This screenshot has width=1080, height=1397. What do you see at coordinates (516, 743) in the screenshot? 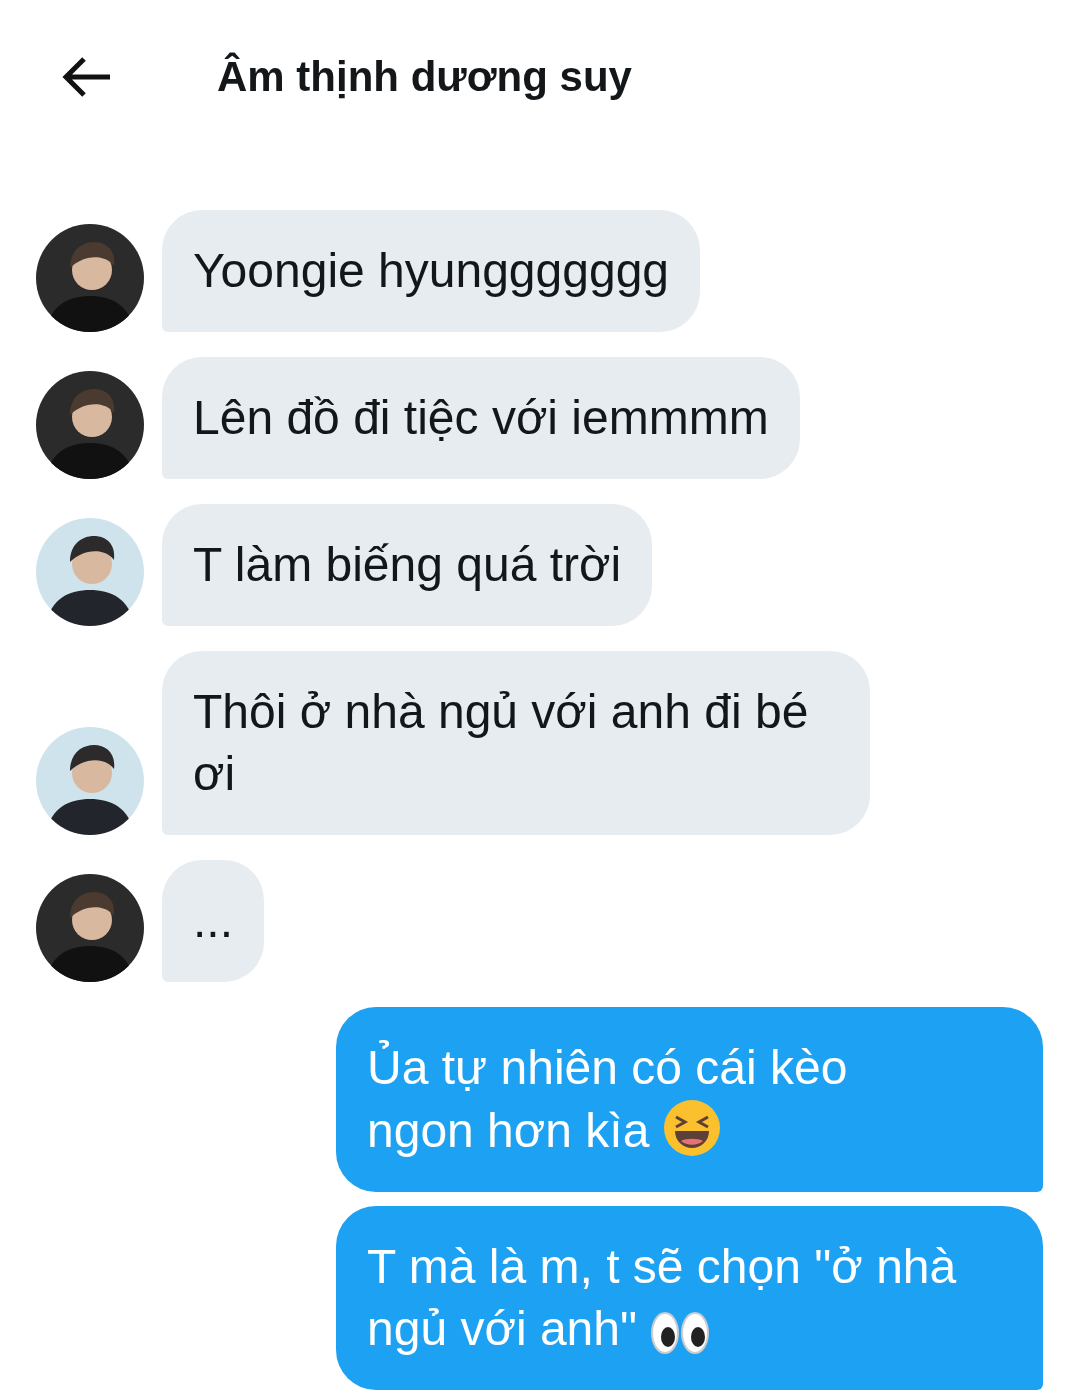
I see `message-bubble: Thôi ở nhà ngủ với anh đi bé ơi` at bounding box center [516, 743].